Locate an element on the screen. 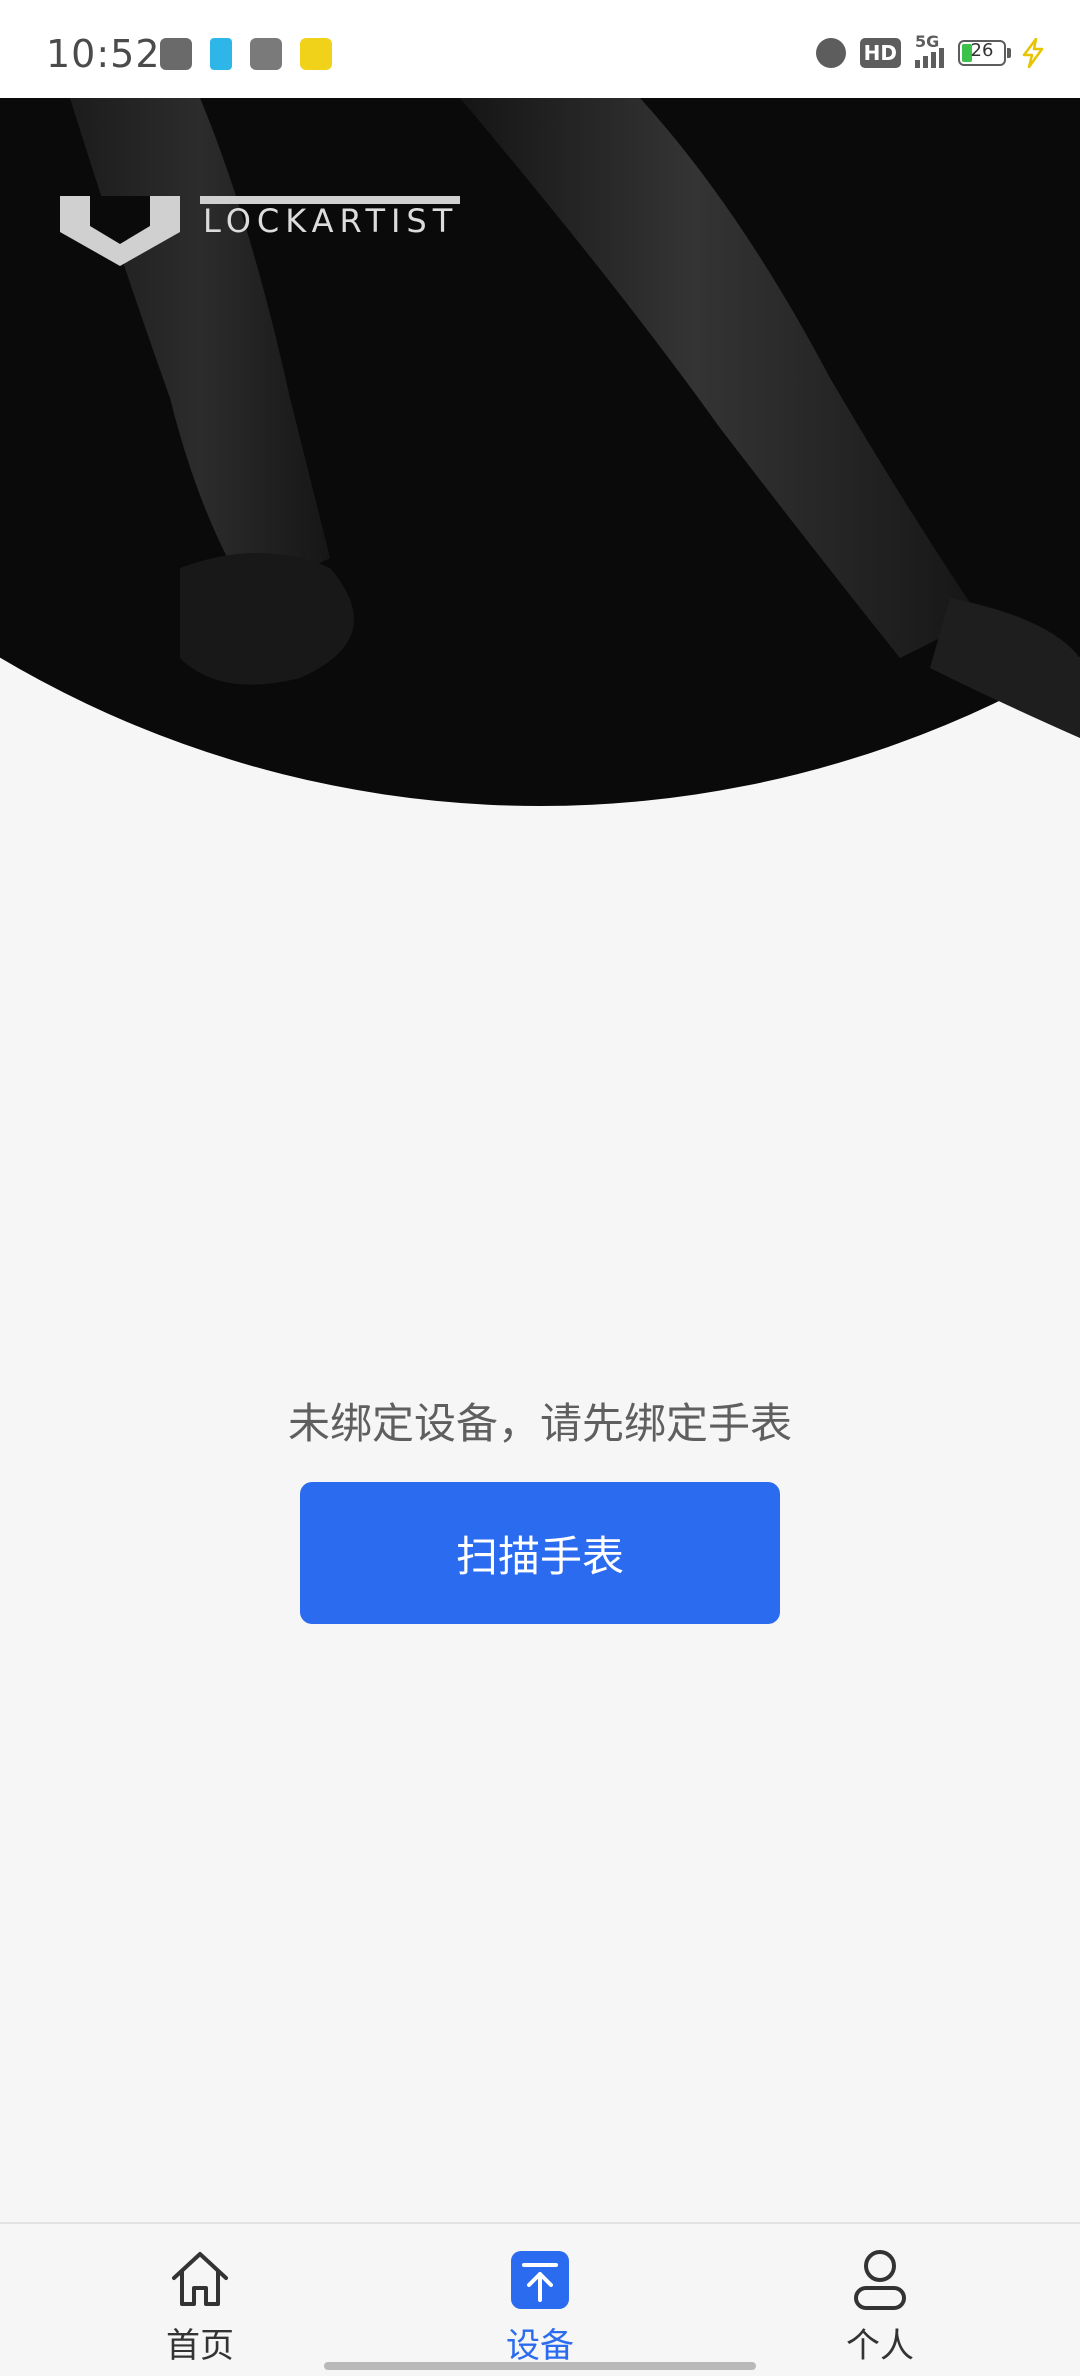 The height and width of the screenshot is (2376, 1080). device-upload-icon is located at coordinates (540, 2280).